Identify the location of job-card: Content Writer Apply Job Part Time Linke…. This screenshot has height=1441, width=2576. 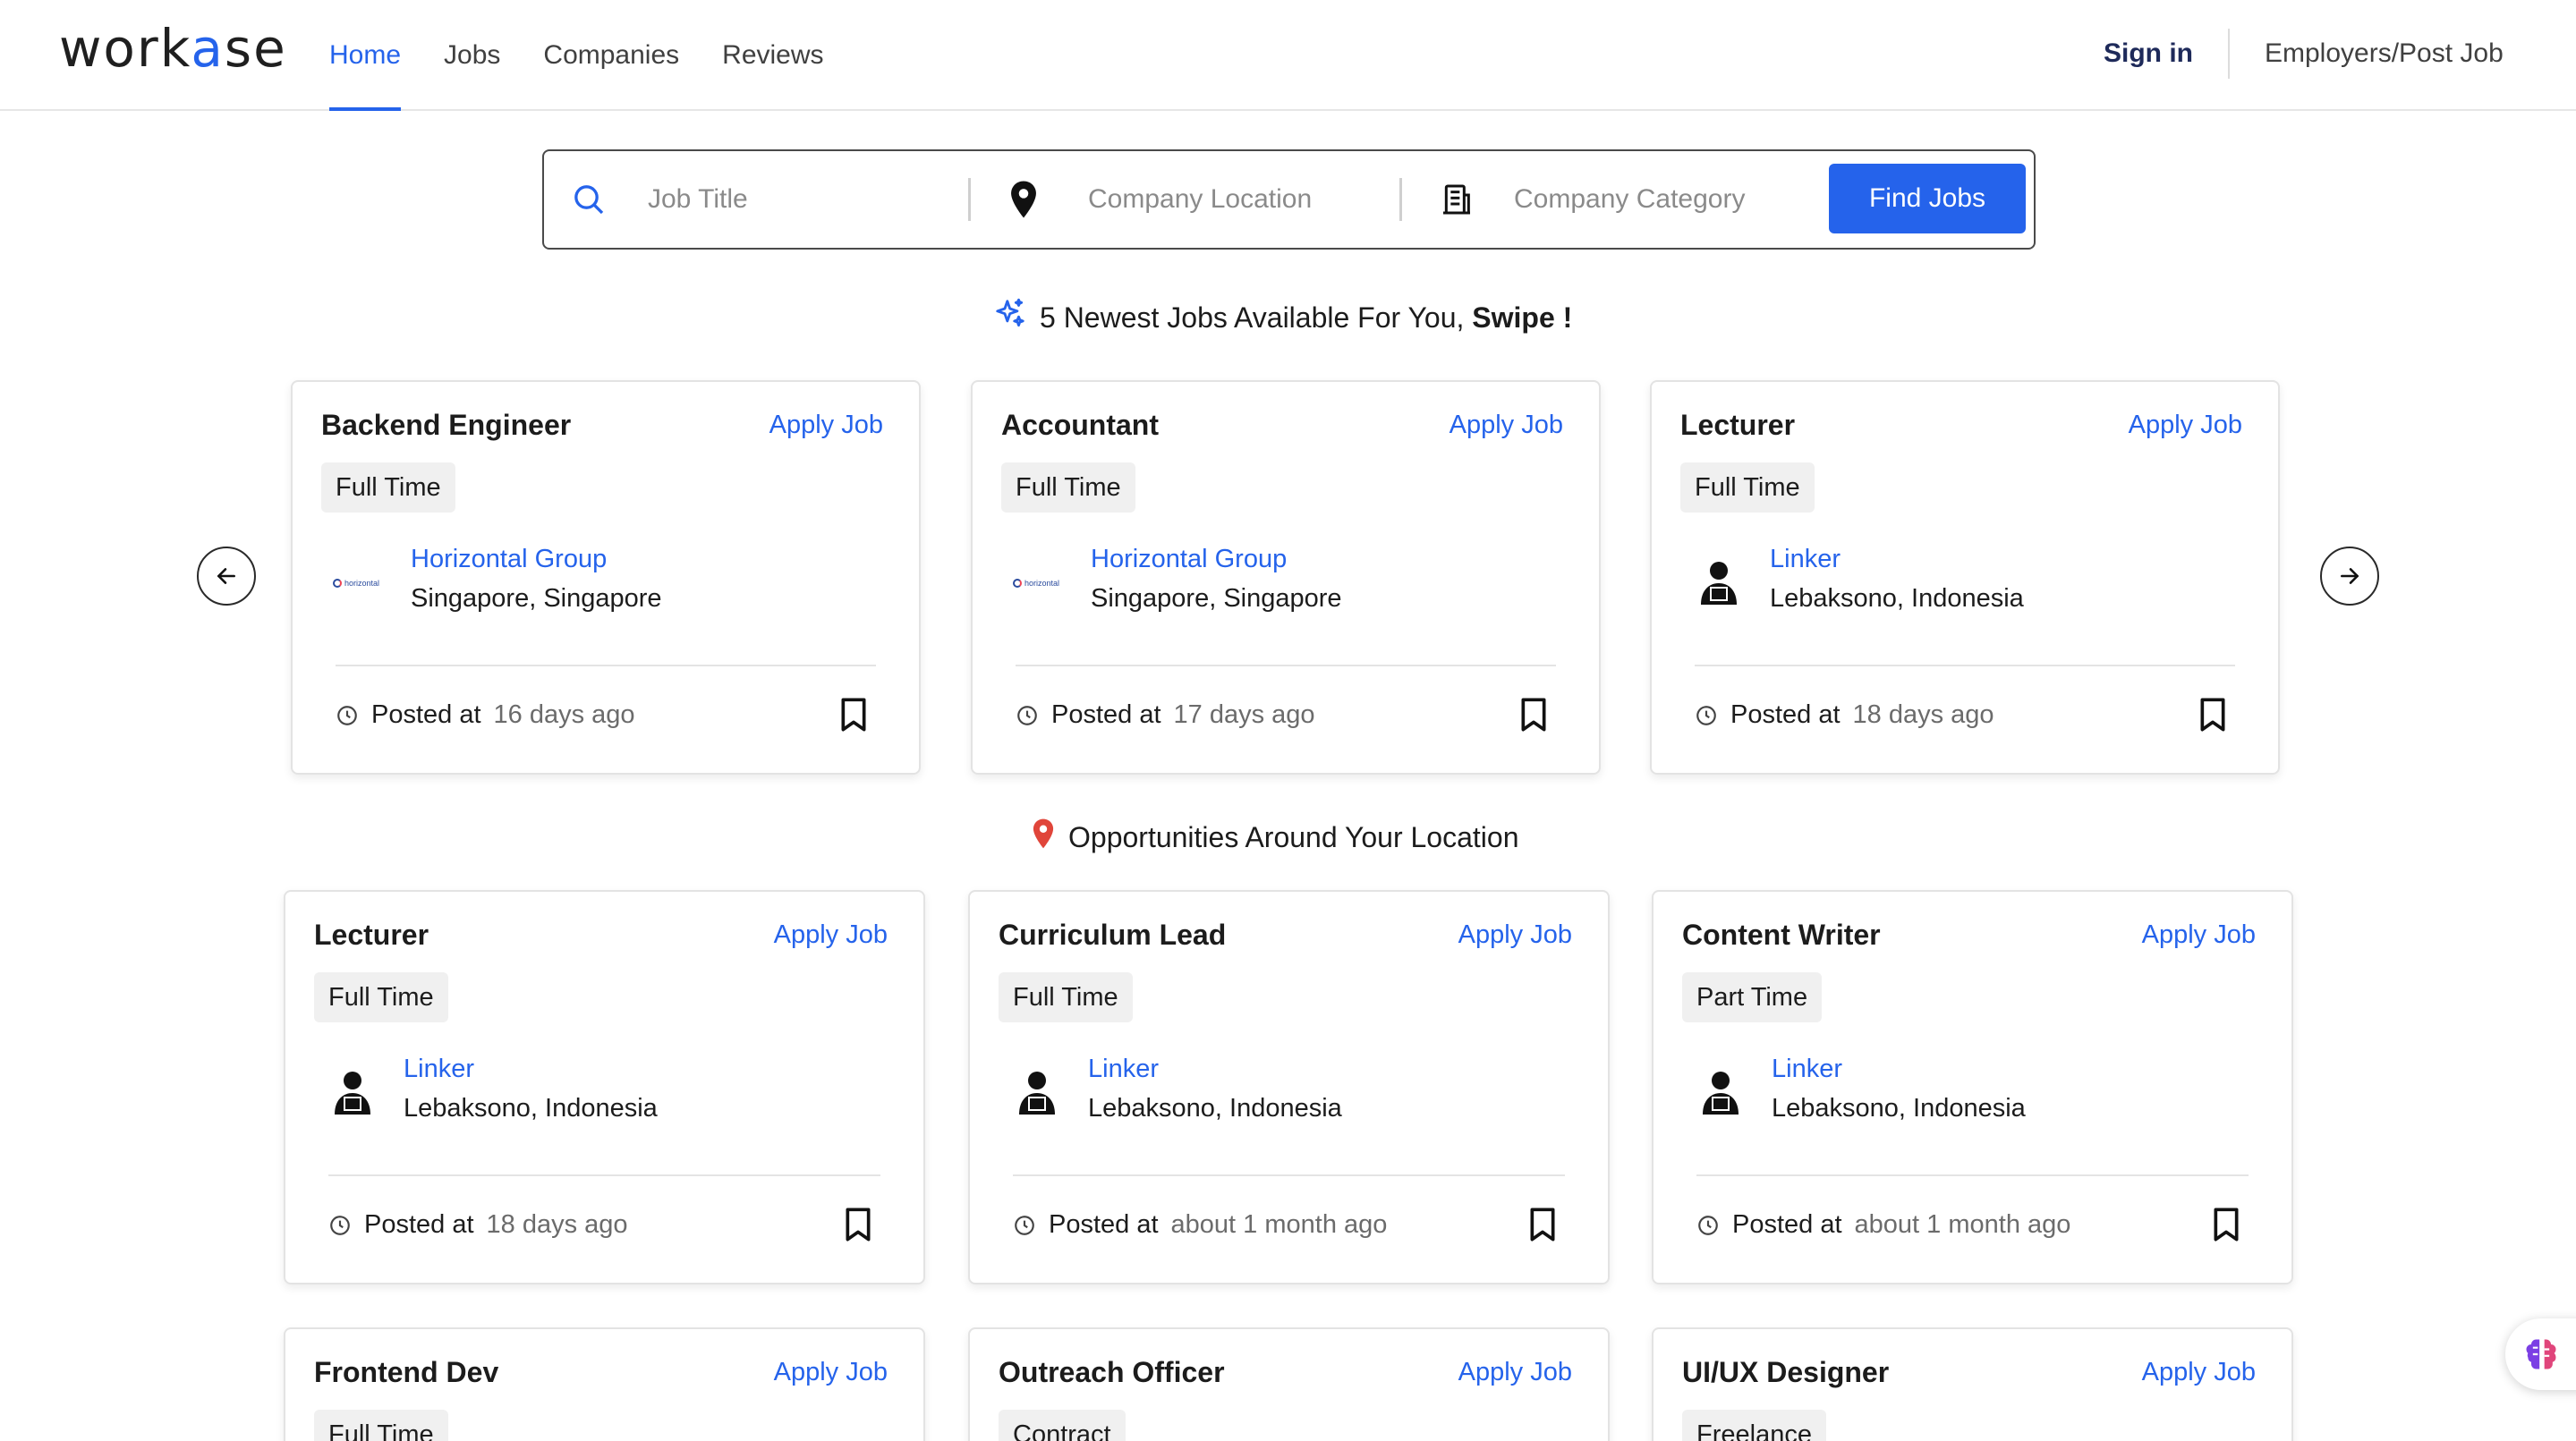
(1973, 1087).